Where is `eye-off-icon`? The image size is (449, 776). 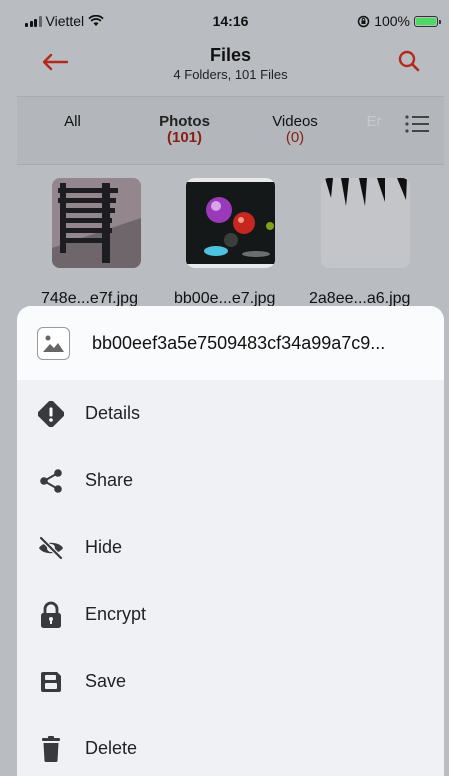
eye-off-icon is located at coordinates (51, 548).